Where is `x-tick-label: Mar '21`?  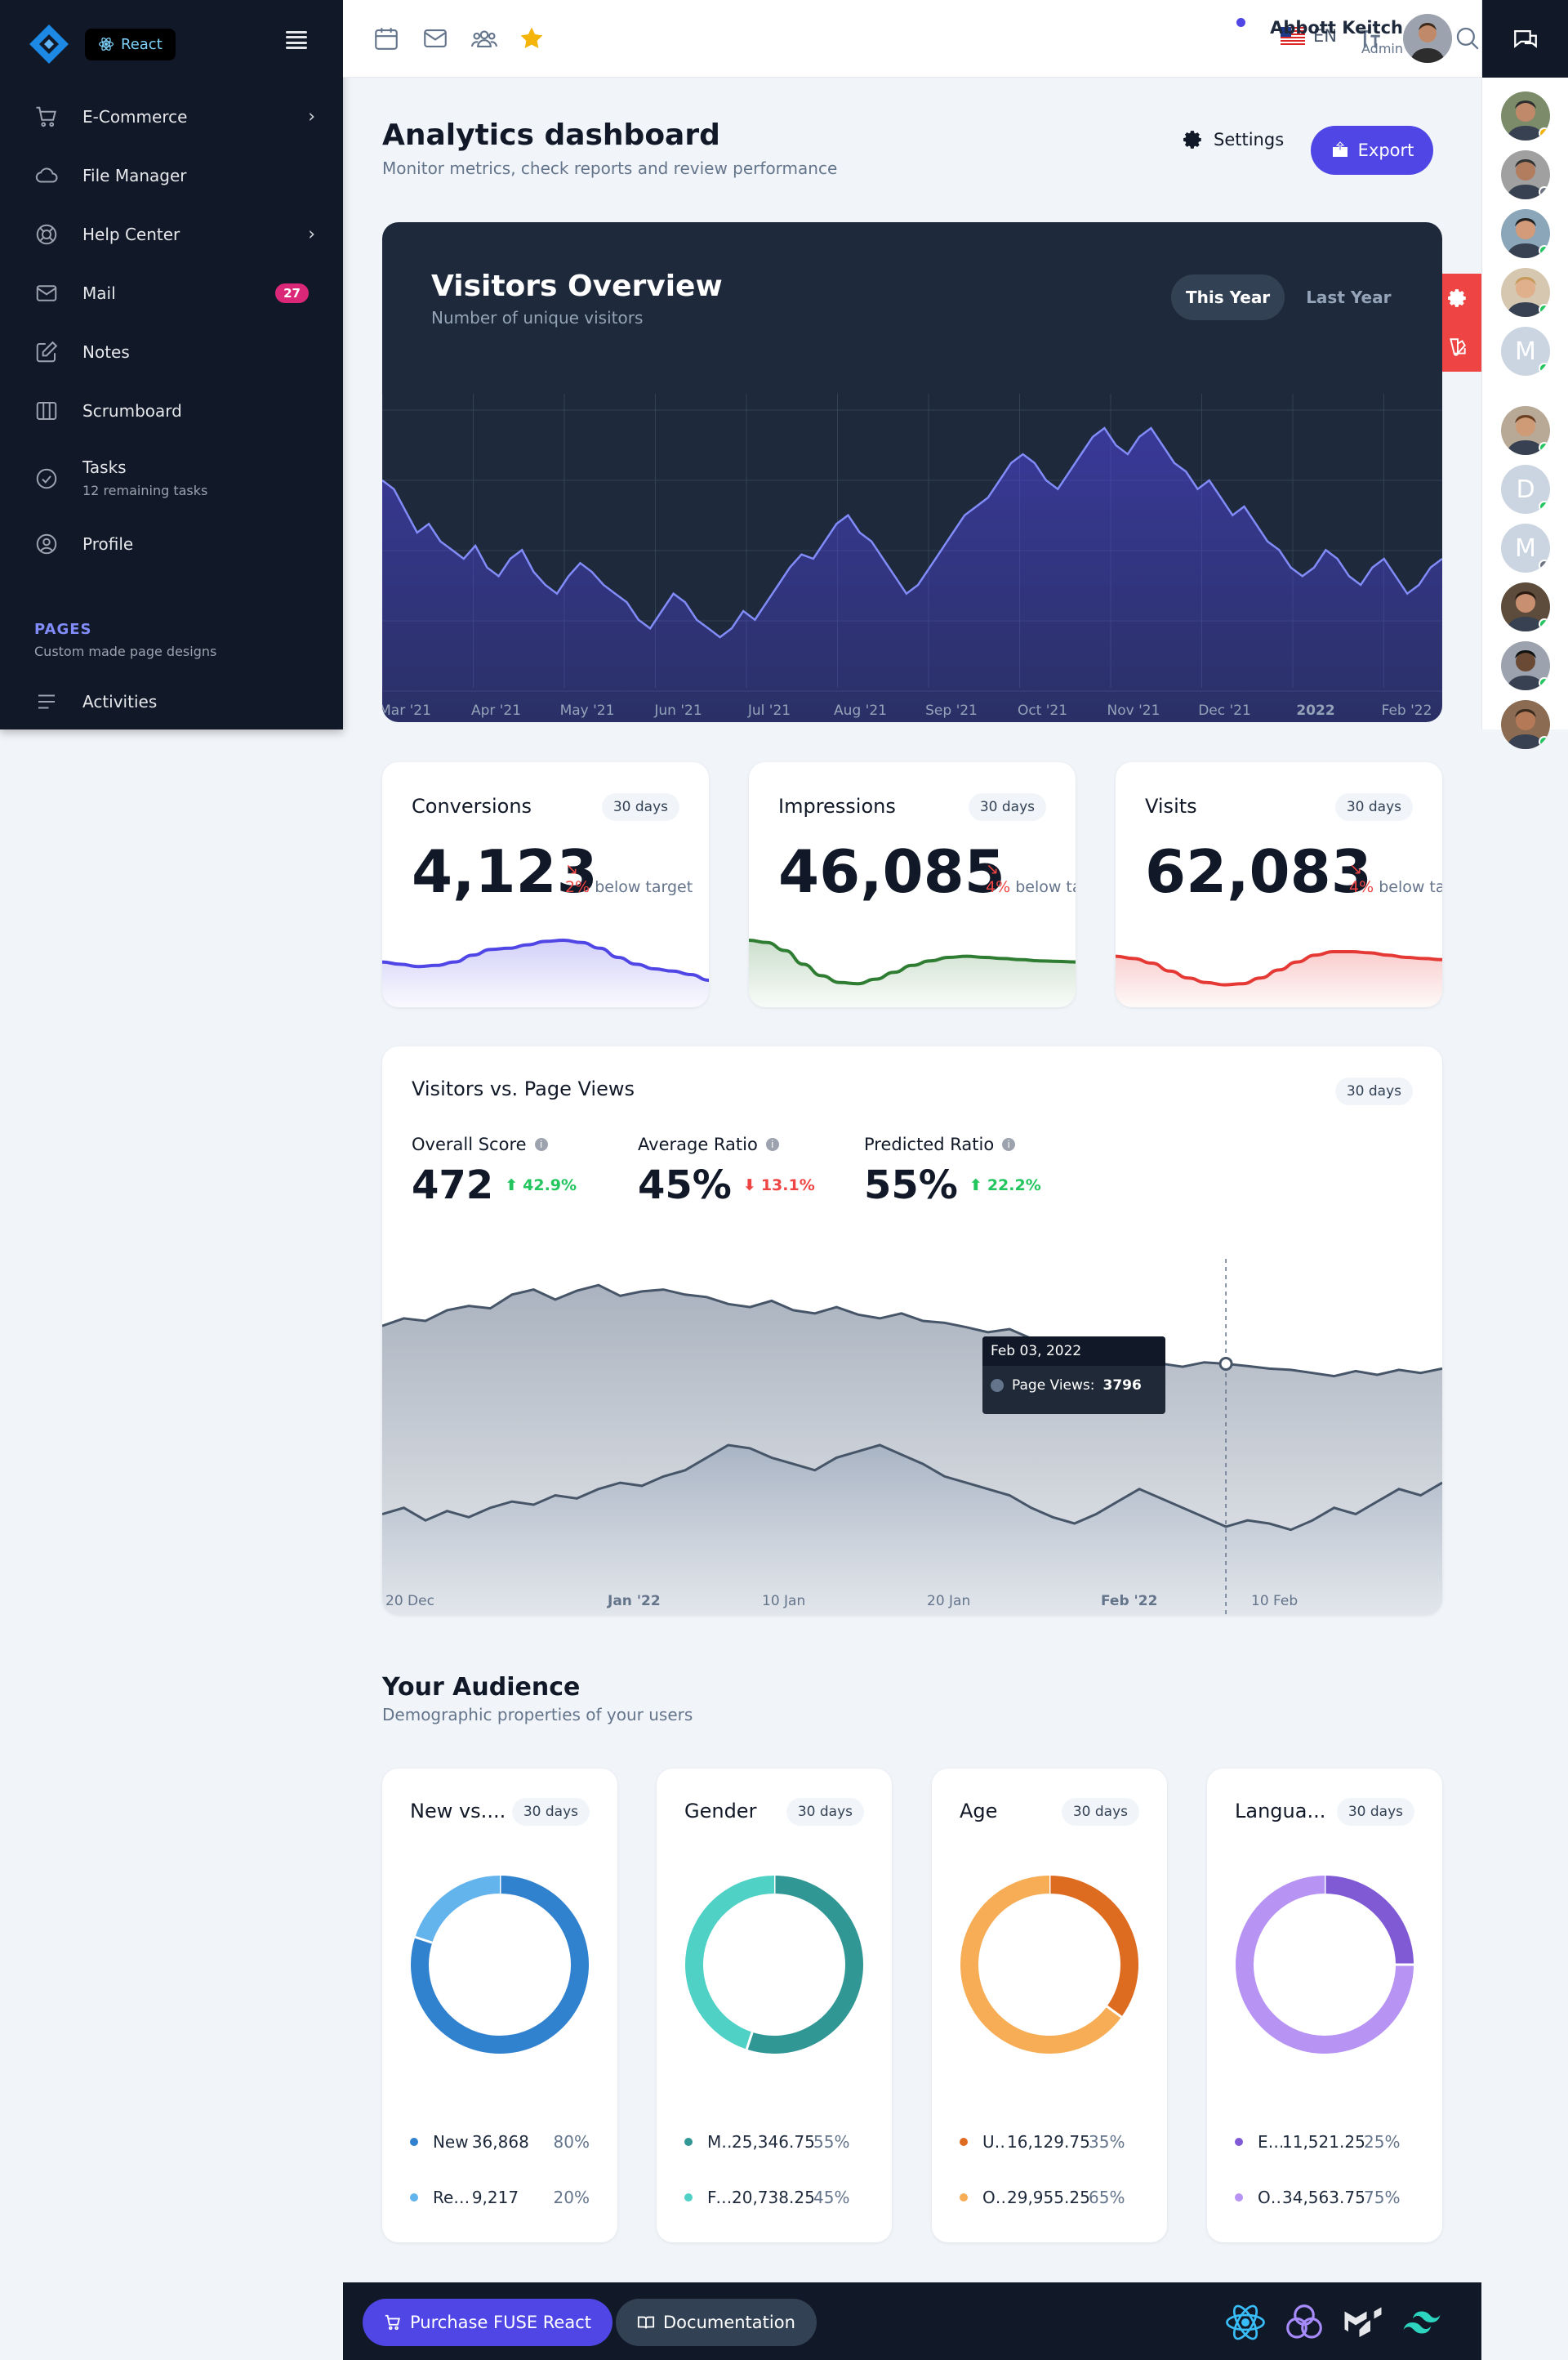 x-tick-label: Mar '21 is located at coordinates (406, 711).